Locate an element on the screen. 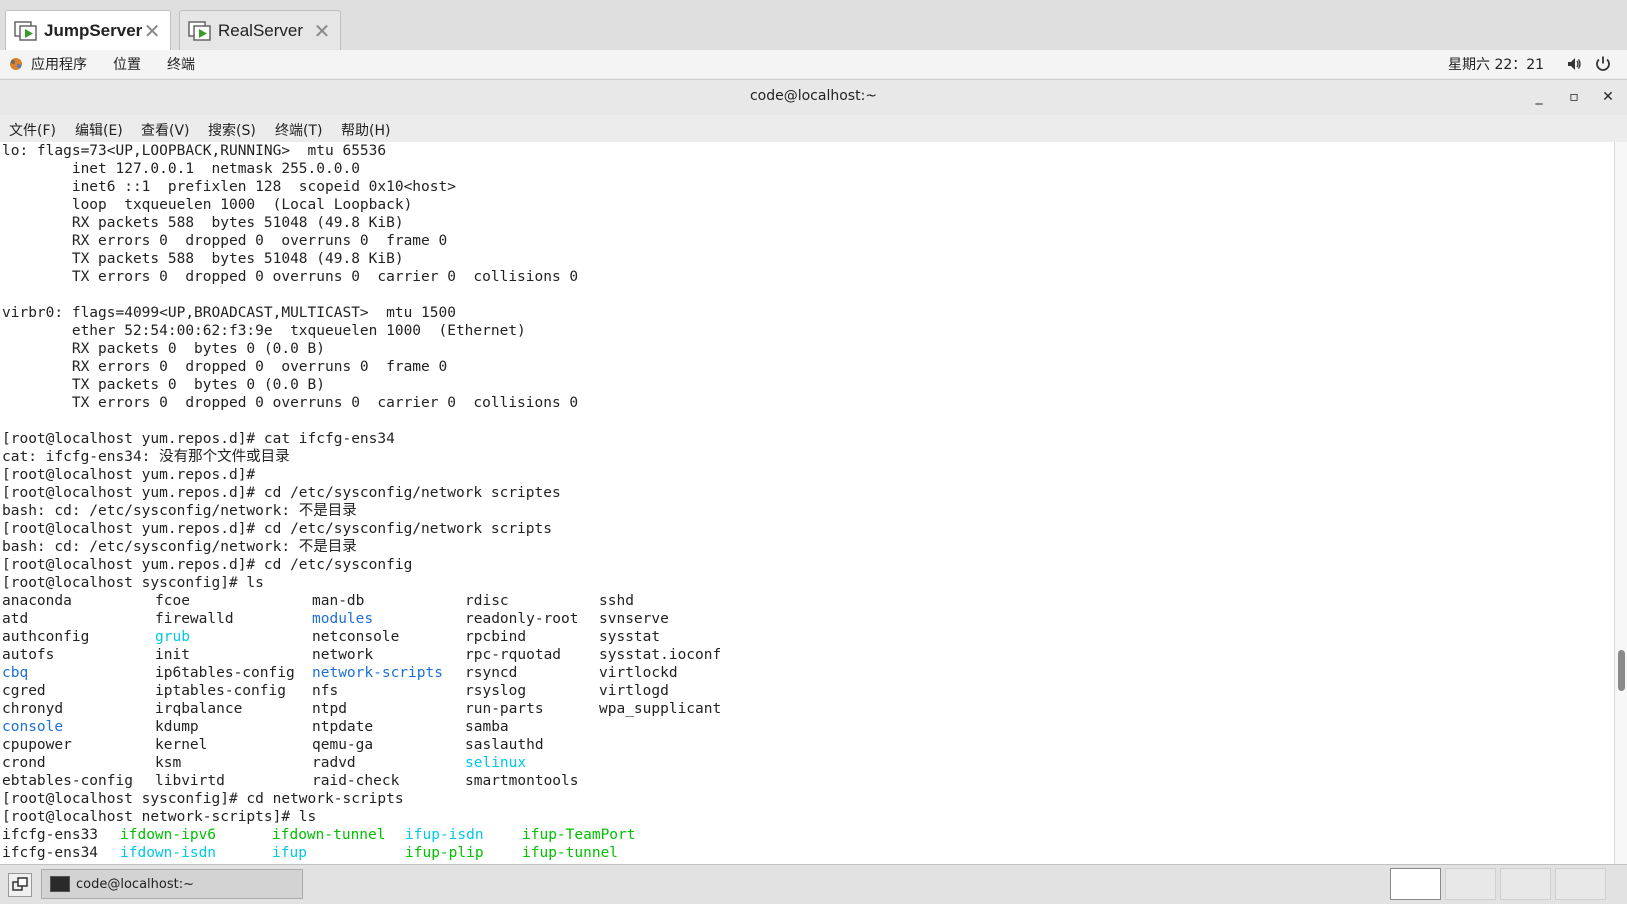 The height and width of the screenshot is (904, 1627). terminal-line: [root@localhost yum.repos.d]# is located at coordinates (370, 475).